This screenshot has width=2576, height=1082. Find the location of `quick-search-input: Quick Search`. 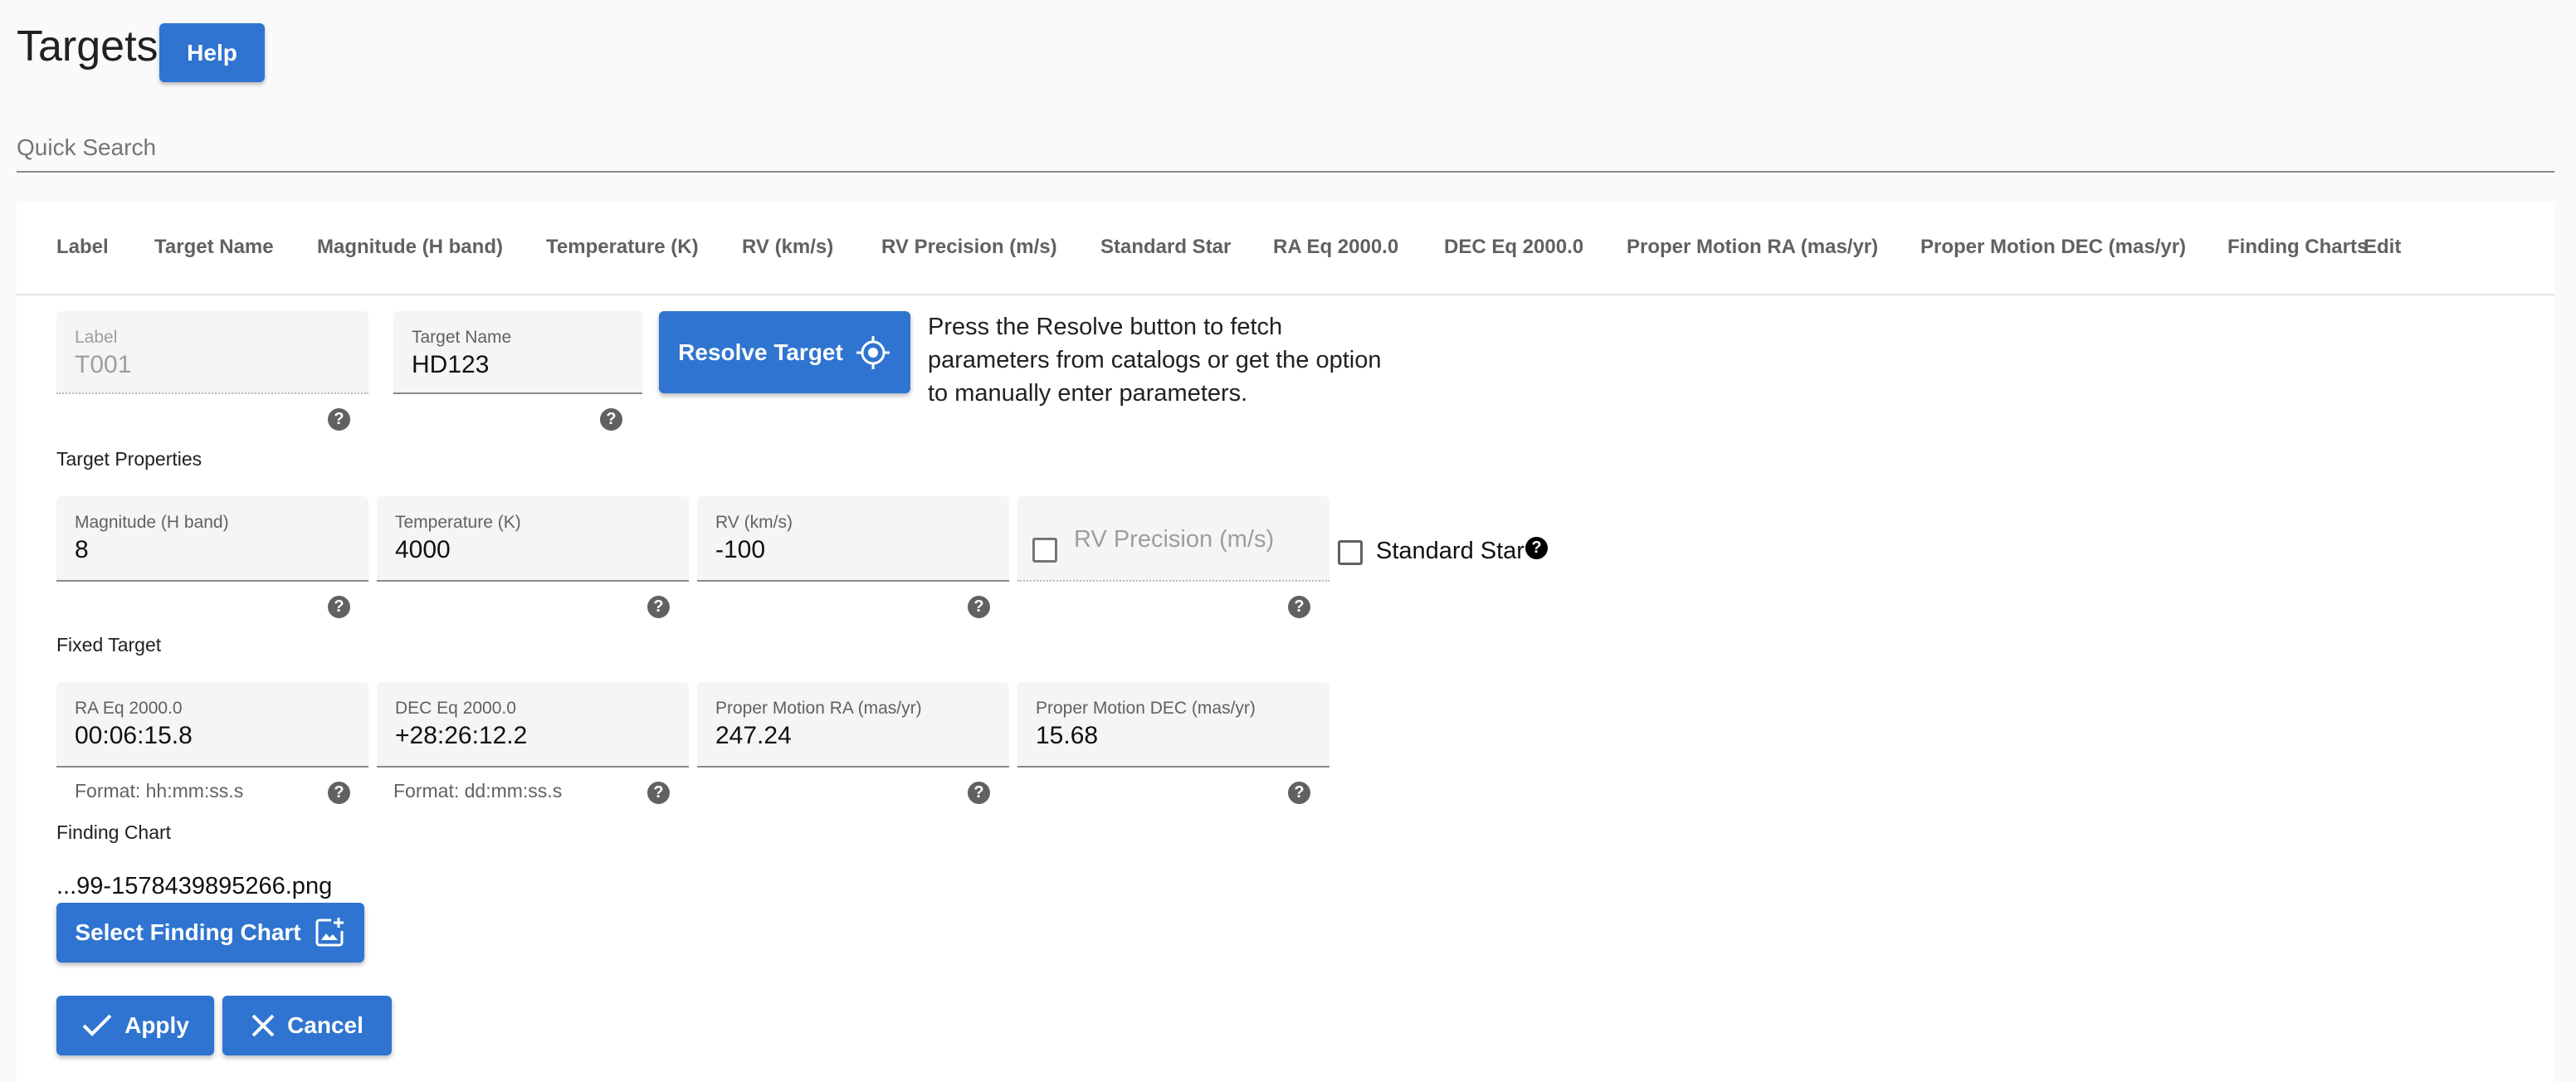

quick-search-input: Quick Search is located at coordinates (1286, 148).